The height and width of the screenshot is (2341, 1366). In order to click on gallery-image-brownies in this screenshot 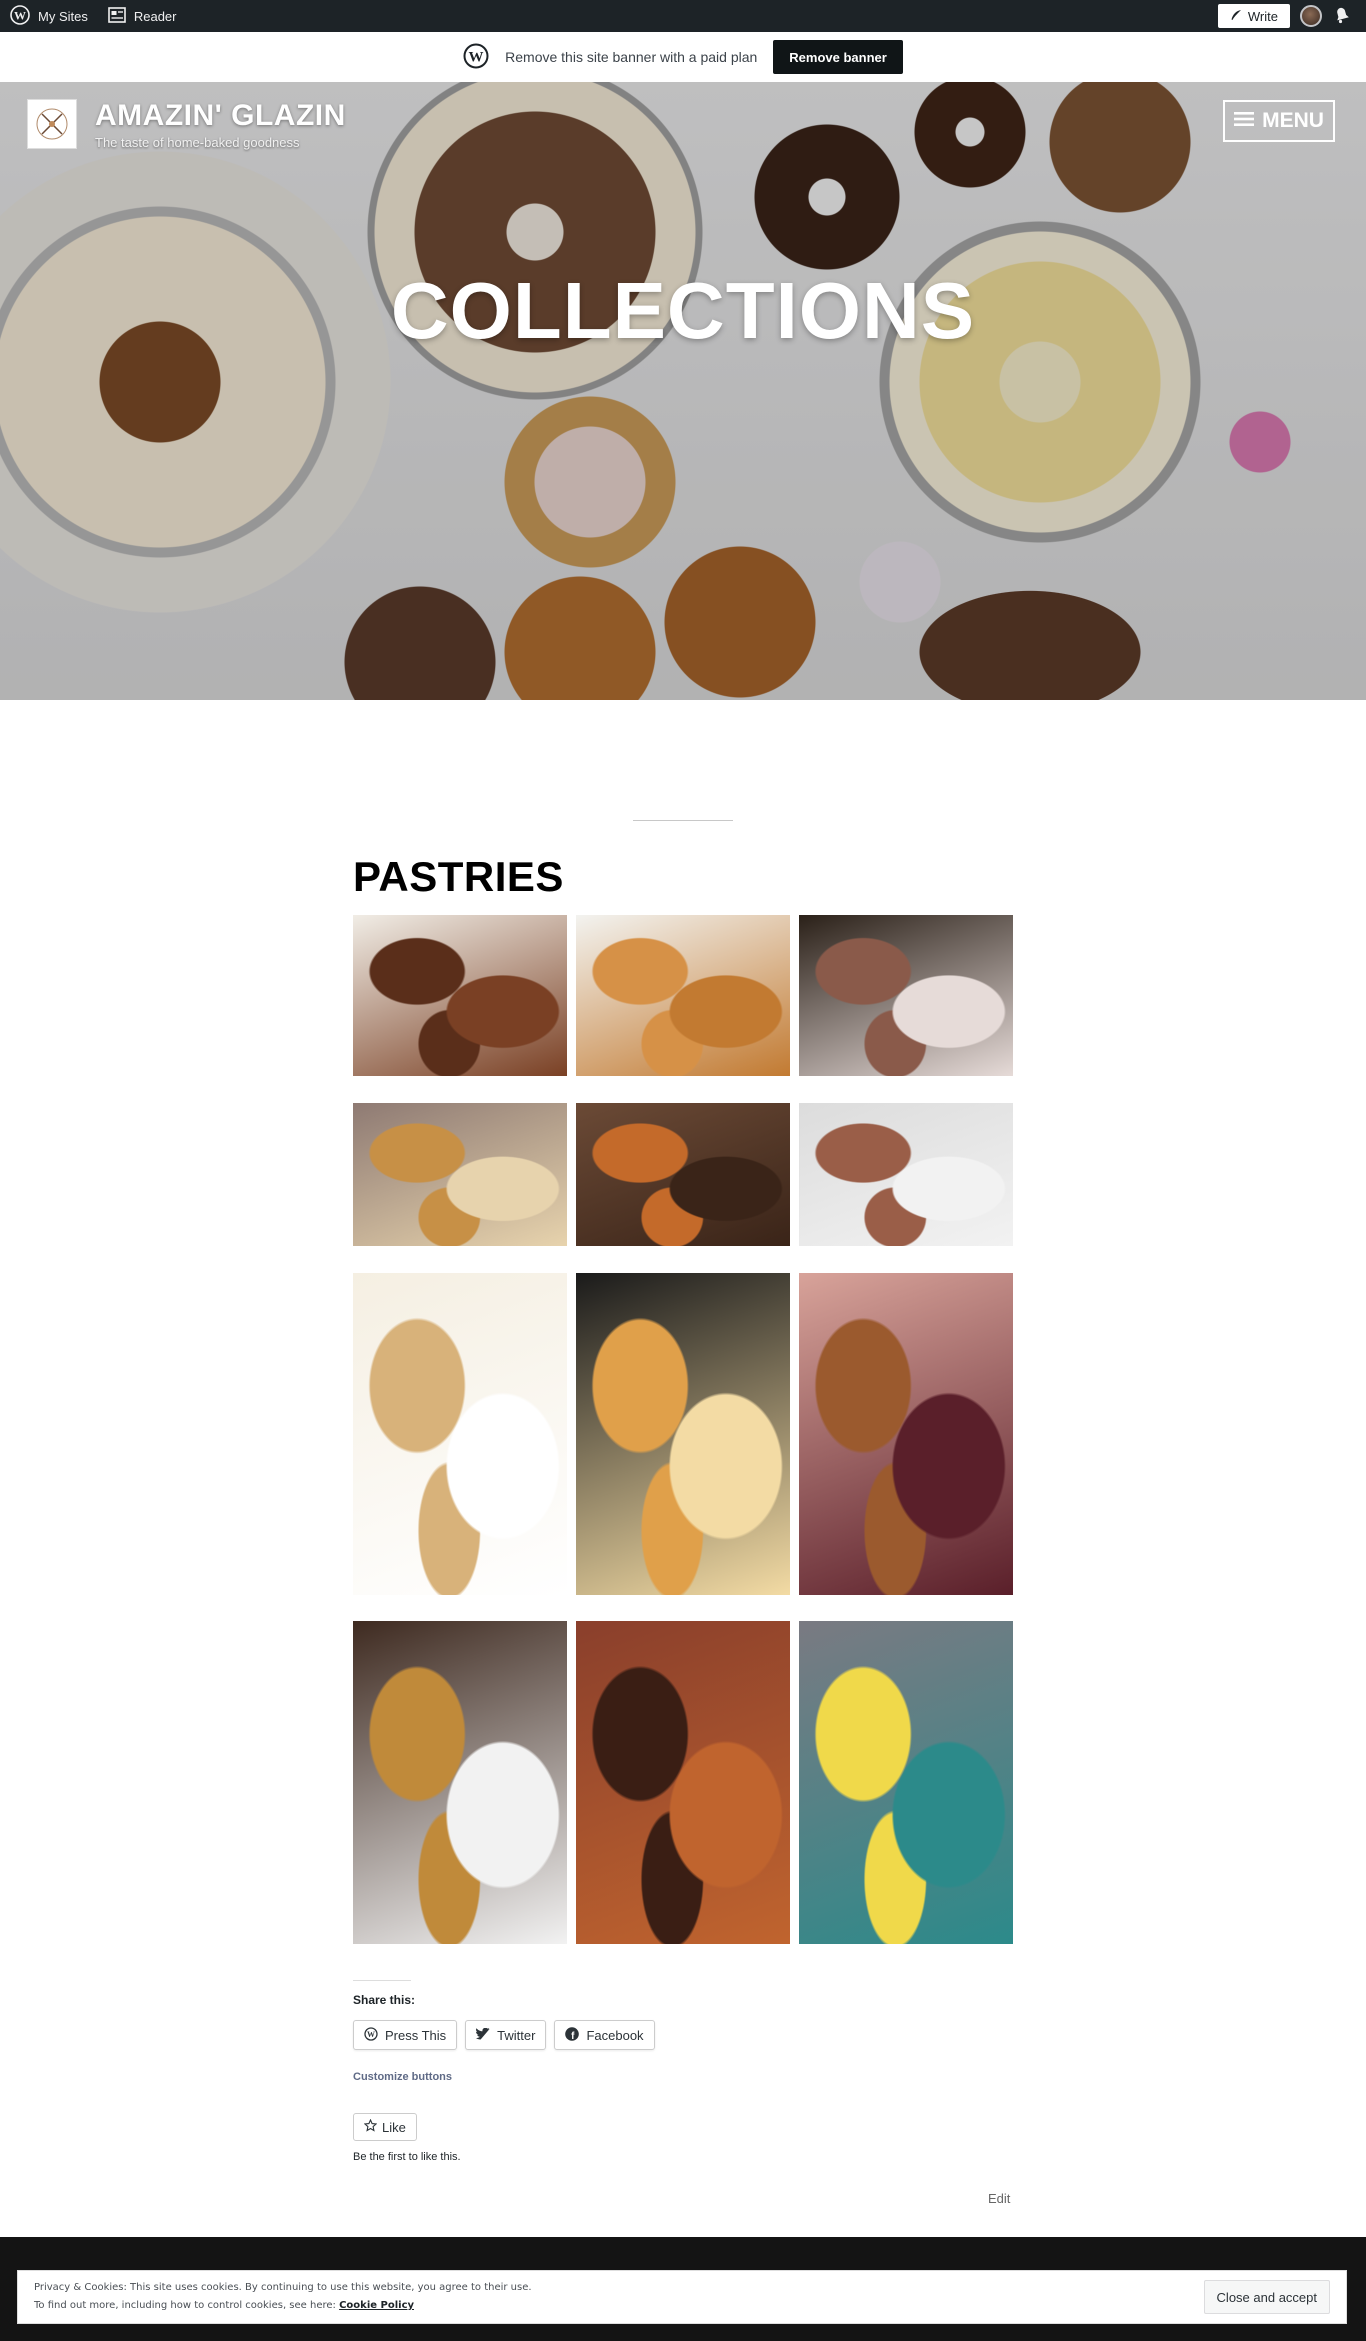, I will do `click(460, 995)`.